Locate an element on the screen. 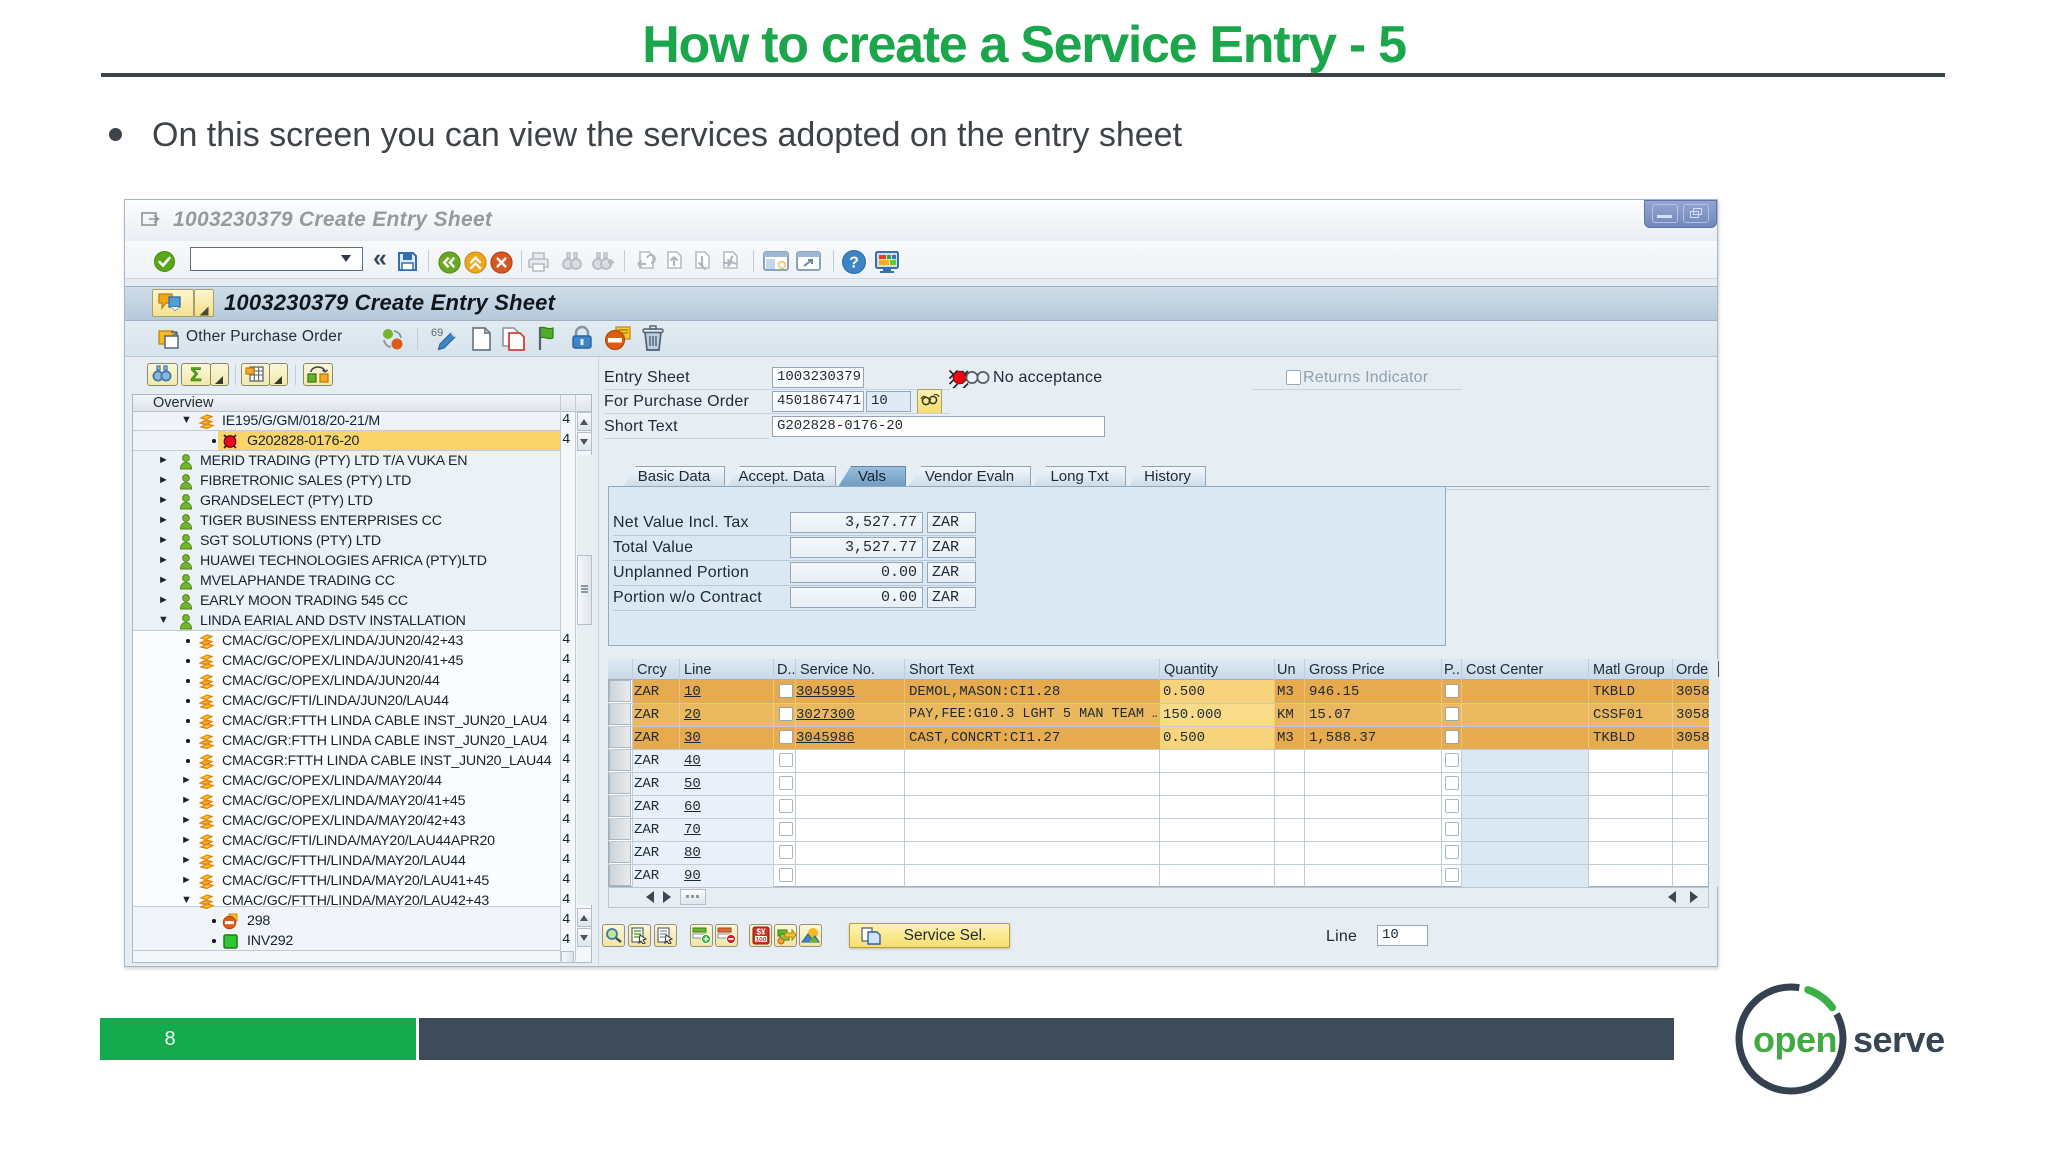  svg-text: 69 is located at coordinates (437, 333).